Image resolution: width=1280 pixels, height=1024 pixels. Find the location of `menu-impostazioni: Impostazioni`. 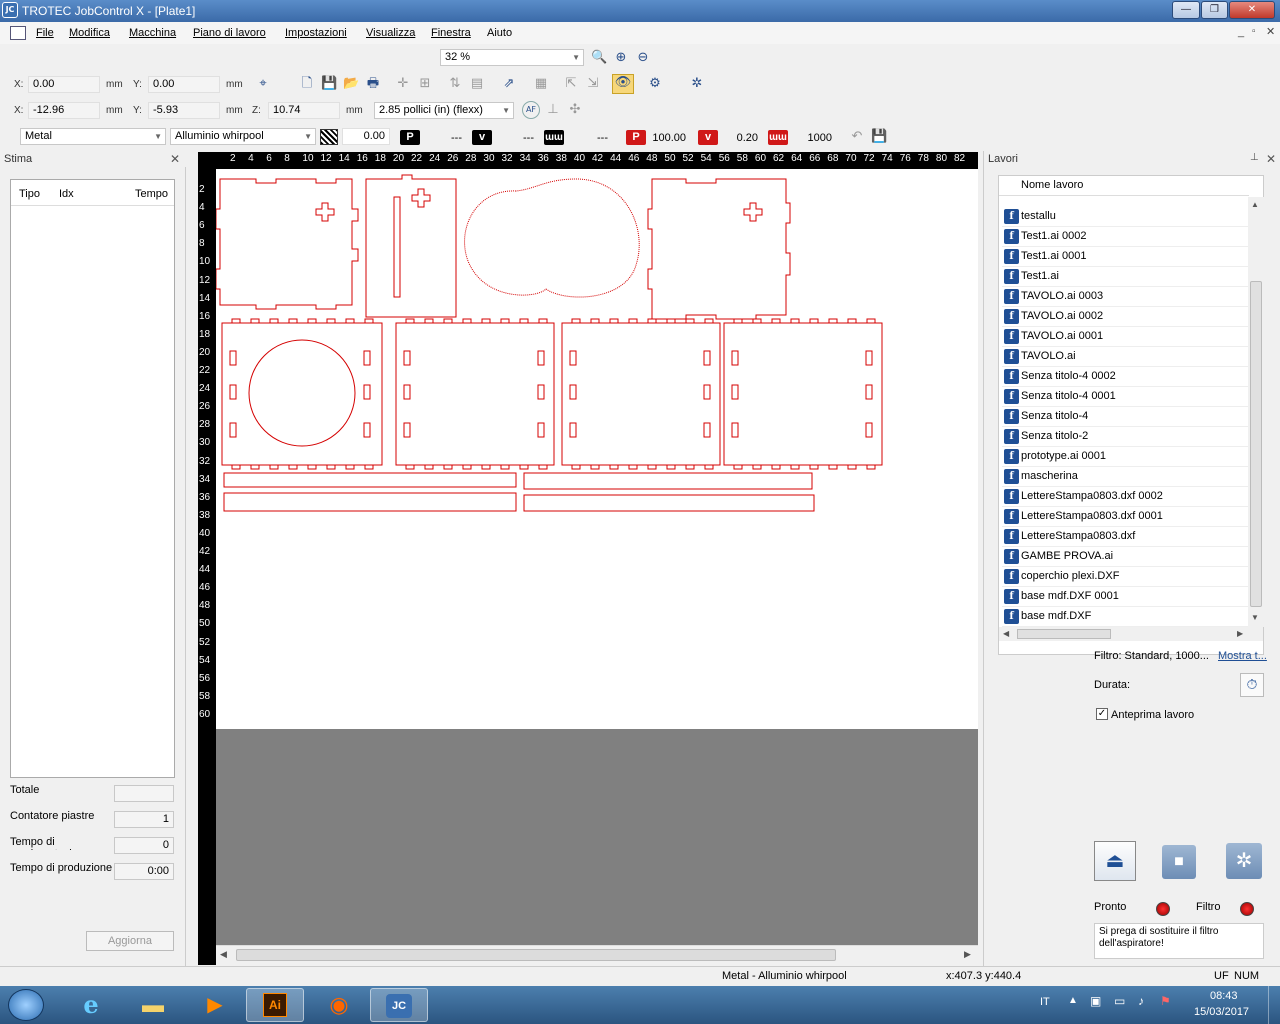

menu-impostazioni: Impostazioni is located at coordinates (316, 33).